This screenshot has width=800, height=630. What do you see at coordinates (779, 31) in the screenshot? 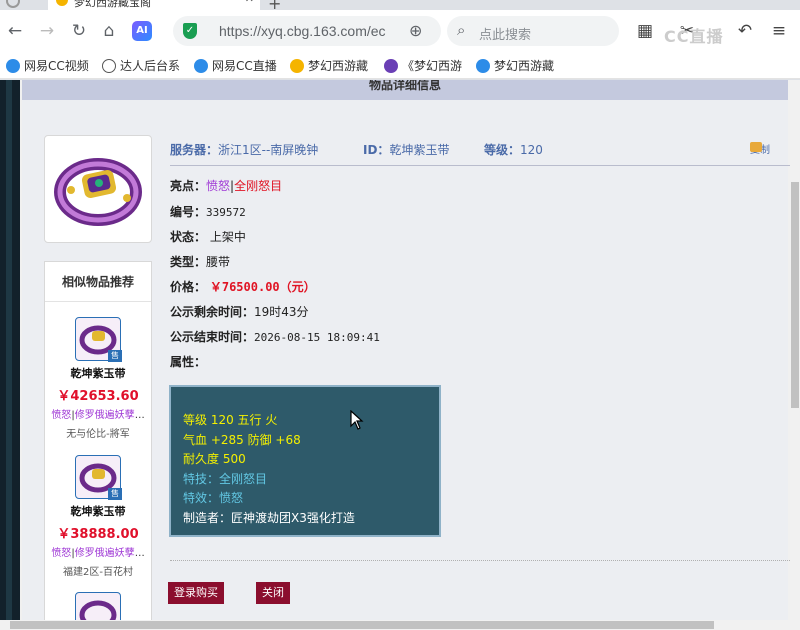
I see `menu-icon: ≡` at bounding box center [779, 31].